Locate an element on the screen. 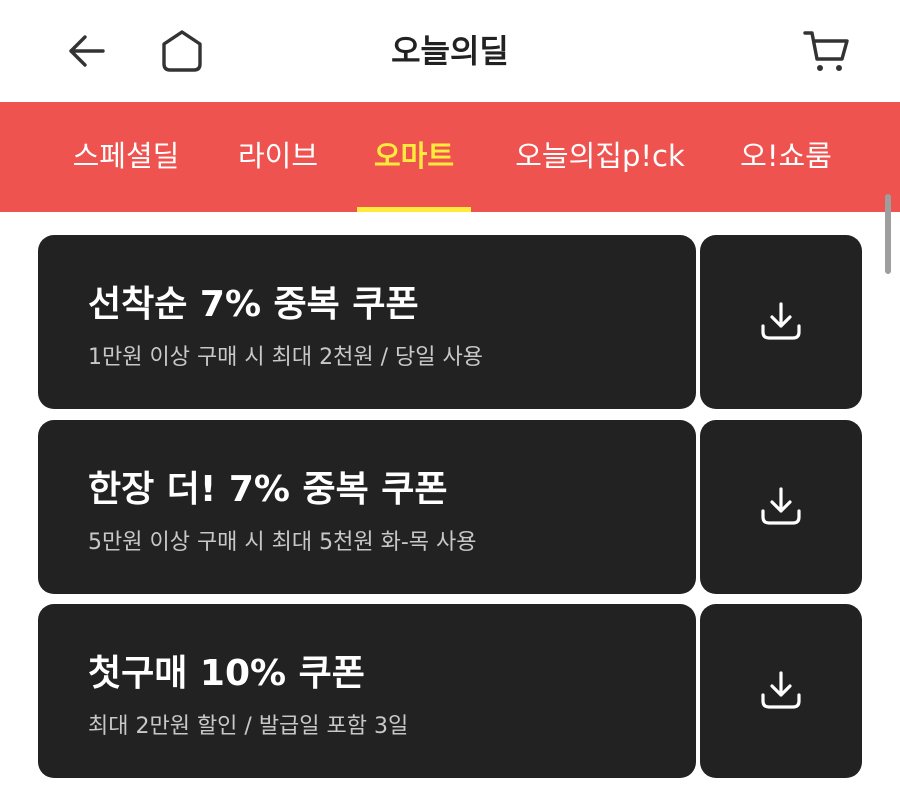  arrow-left-icon is located at coordinates (87, 51).